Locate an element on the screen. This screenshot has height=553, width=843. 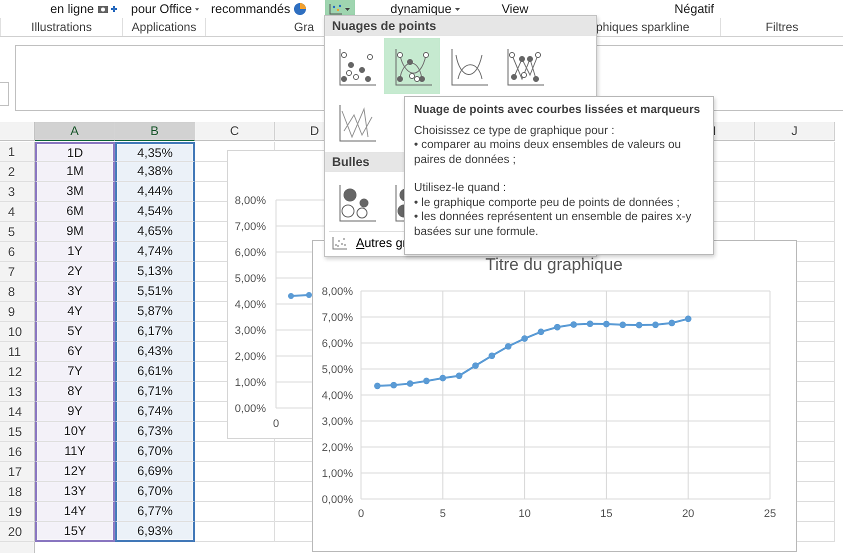
table-cell: 9M is located at coordinates (75, 232).